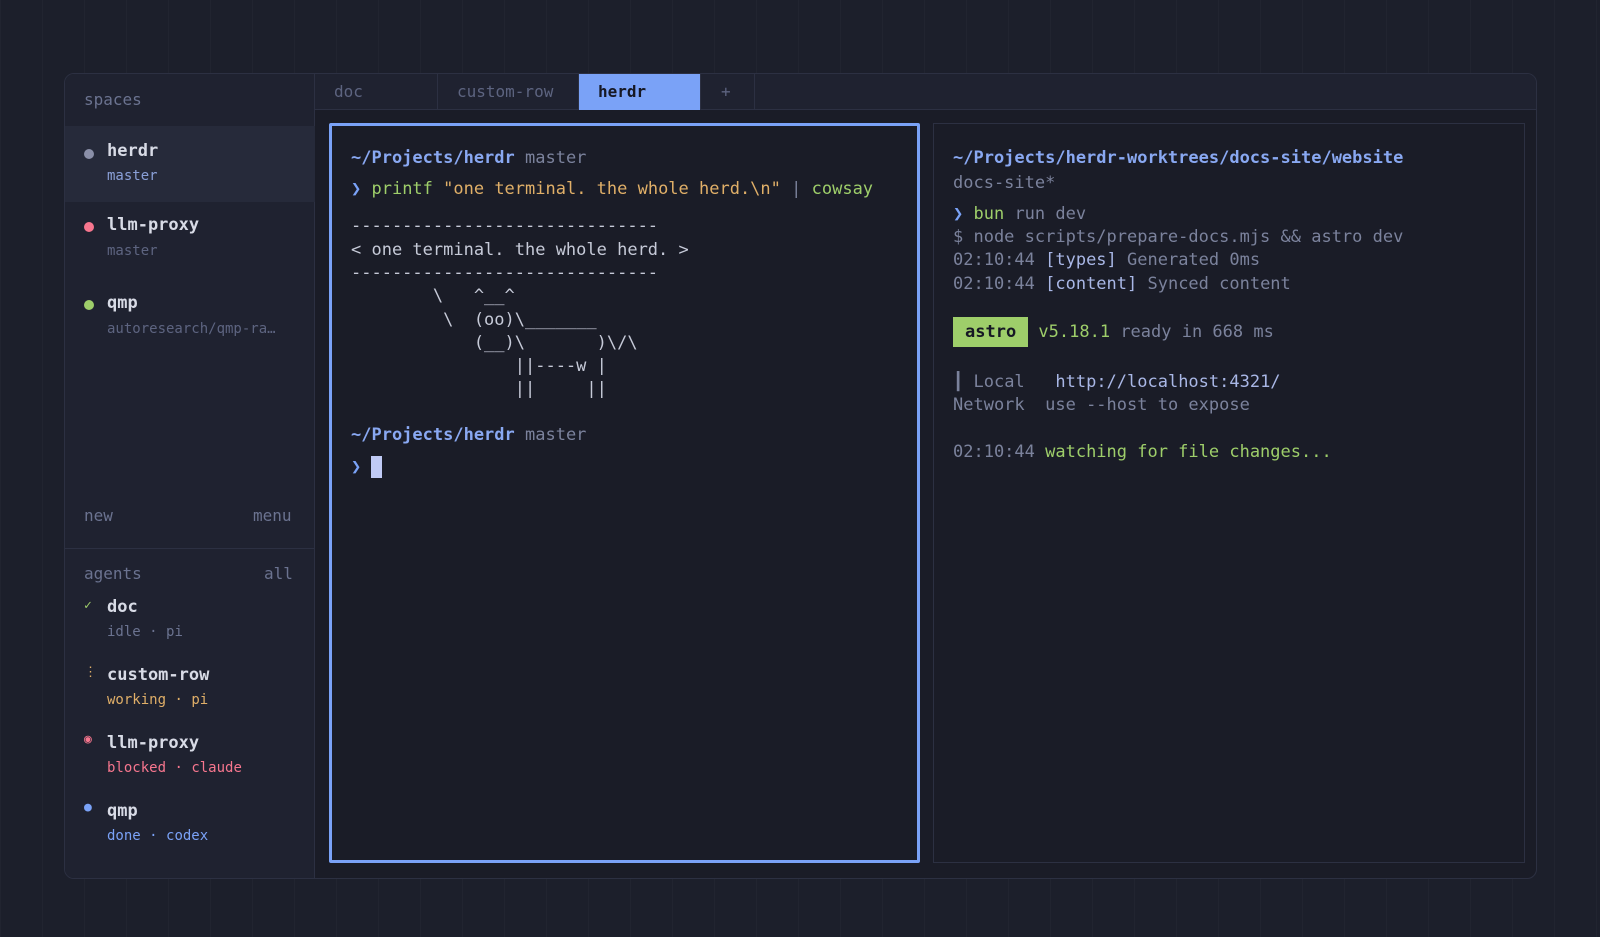  Describe the element at coordinates (122, 811) in the screenshot. I see `agent-name: qmp` at that location.